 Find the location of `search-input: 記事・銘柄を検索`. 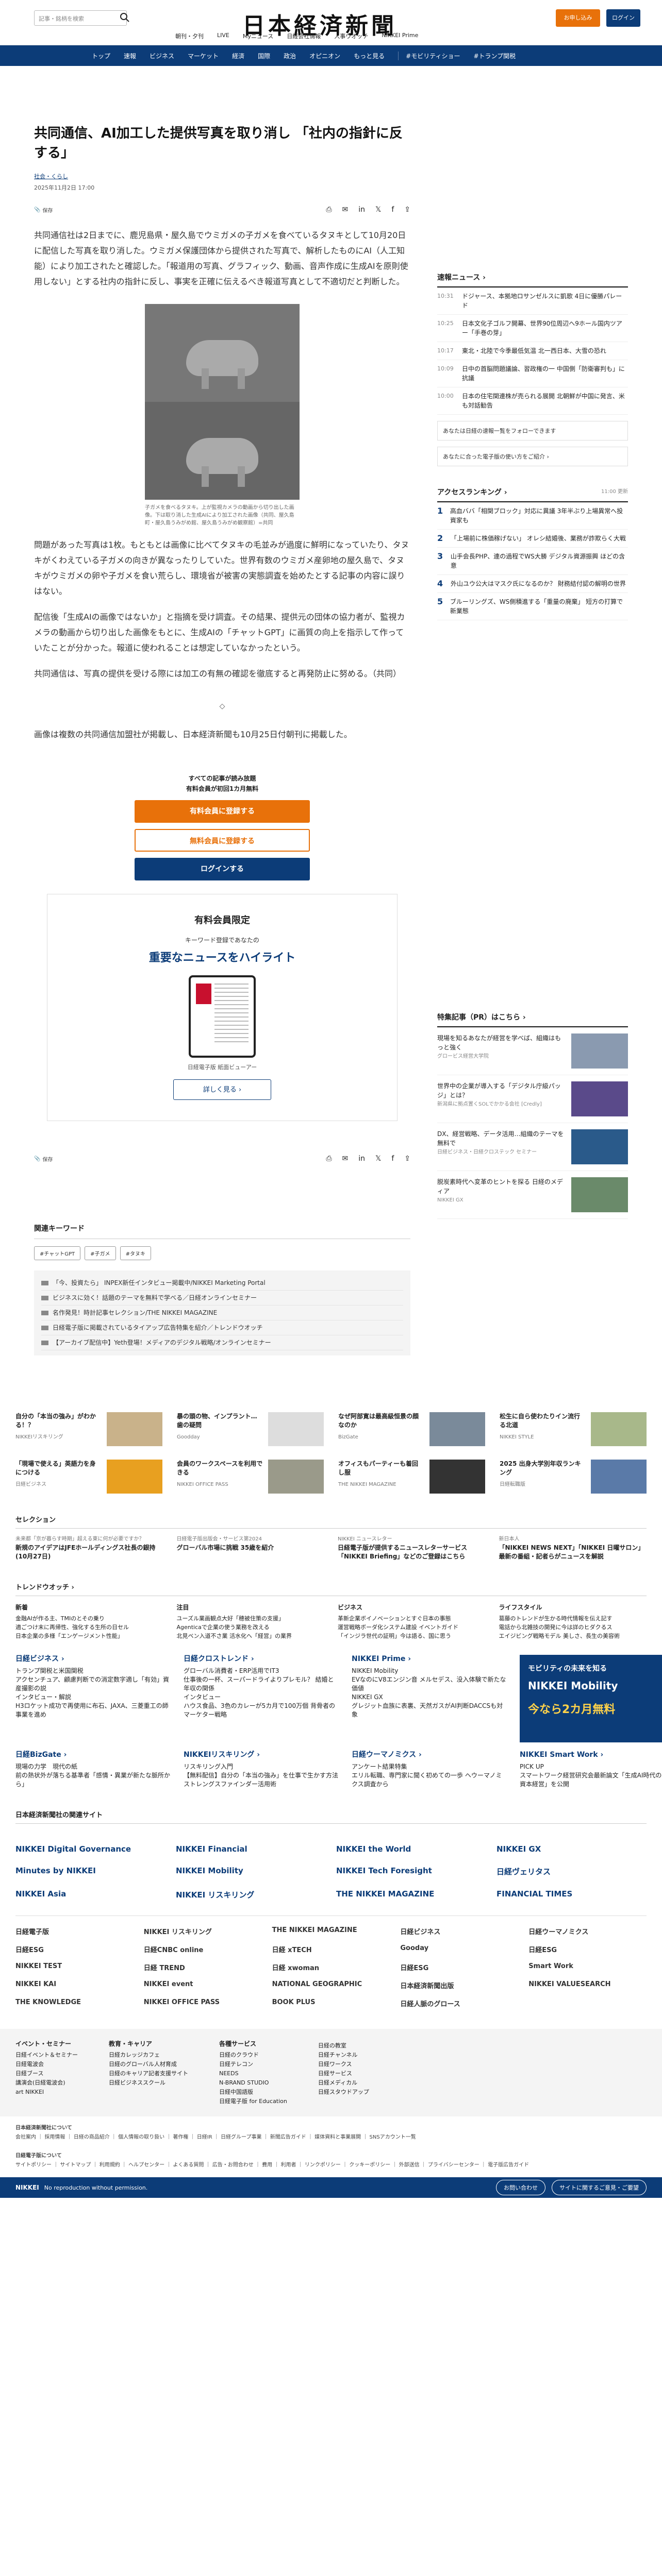

search-input: 記事・銘柄を検索 is located at coordinates (80, 18).